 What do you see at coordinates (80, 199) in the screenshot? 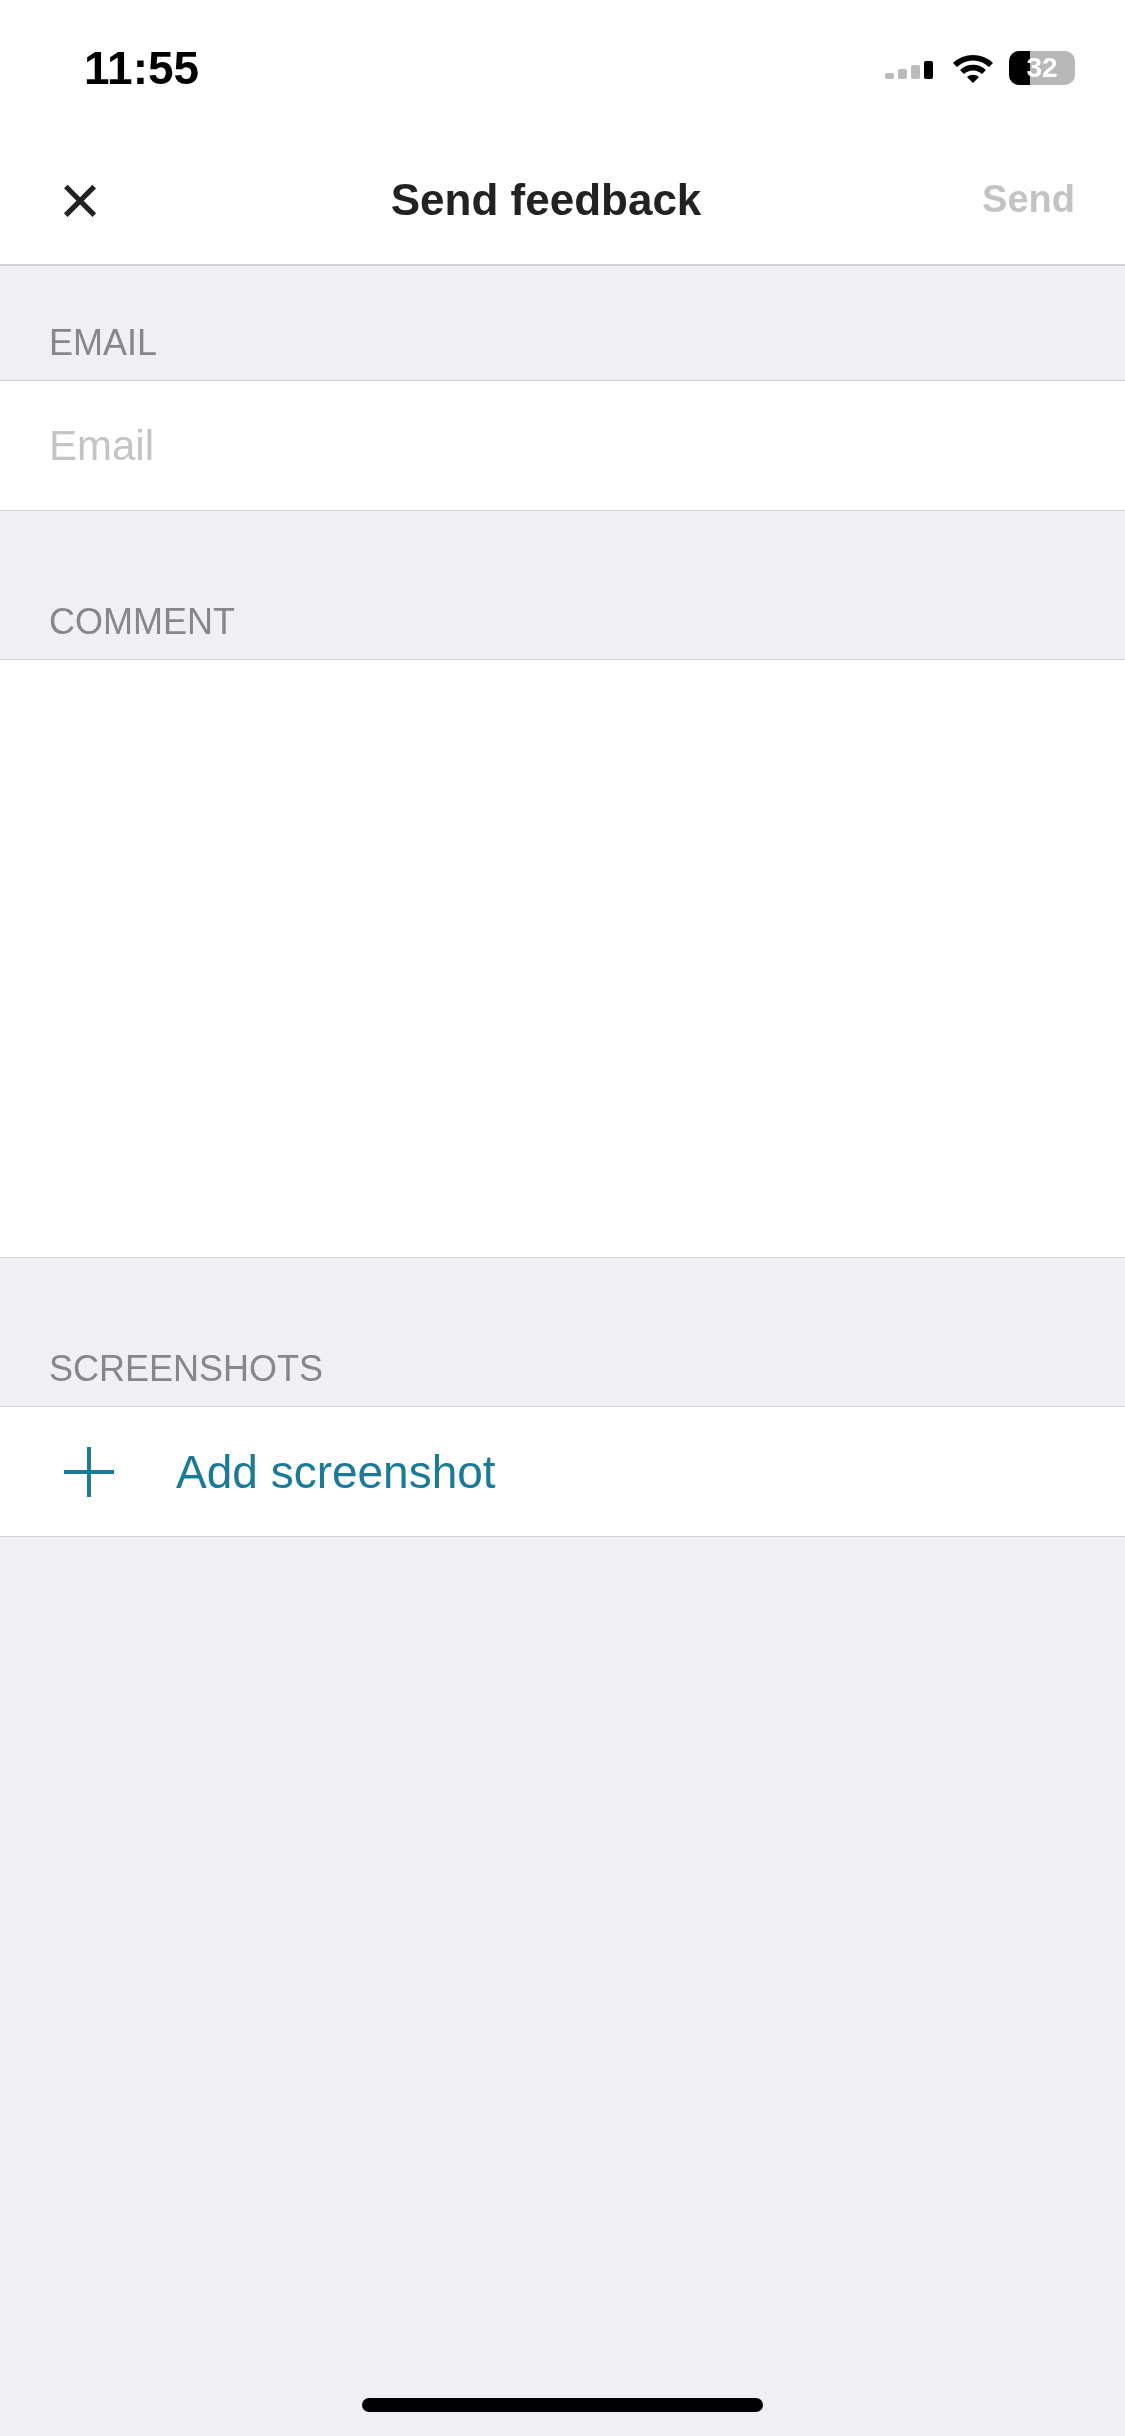
I see `close-button: ×` at bounding box center [80, 199].